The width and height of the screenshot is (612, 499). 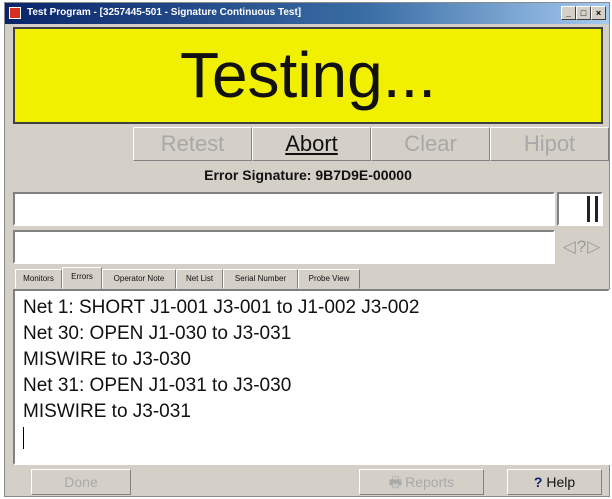 What do you see at coordinates (139, 279) in the screenshot?
I see `tab-operator-note: Operator Note` at bounding box center [139, 279].